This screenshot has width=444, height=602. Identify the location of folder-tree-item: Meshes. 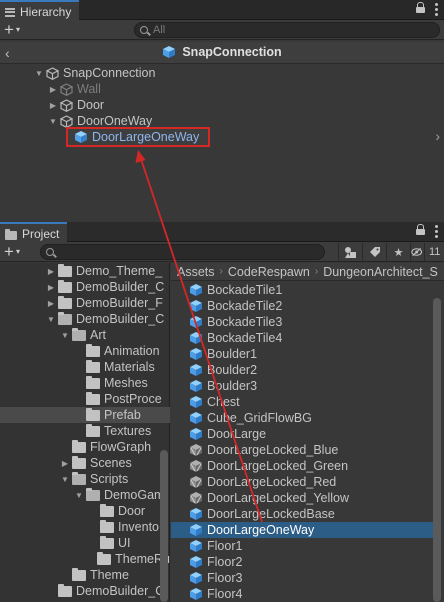
(85, 383).